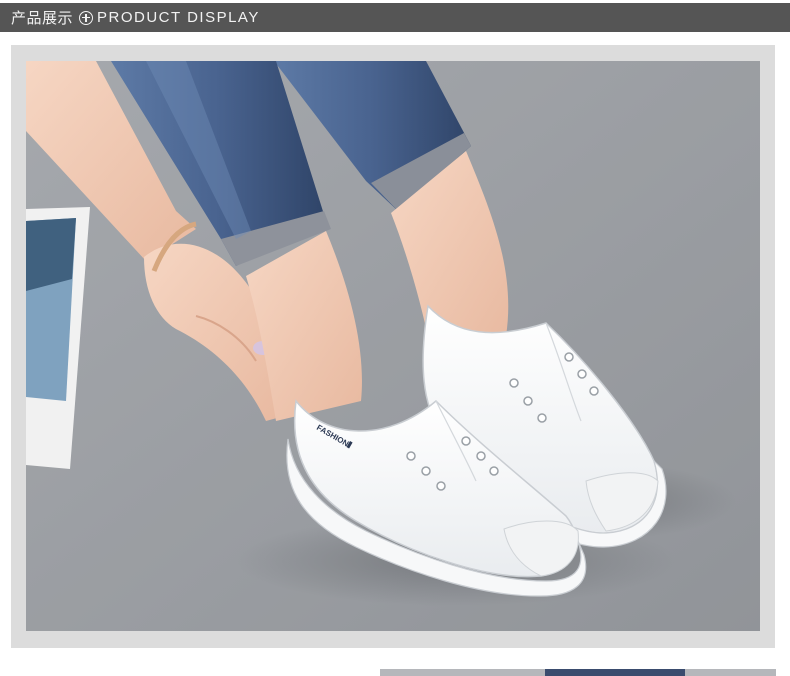 The image size is (790, 676). I want to click on section-header: 产品展示 PRODUCT DISPLAY, so click(395, 17).